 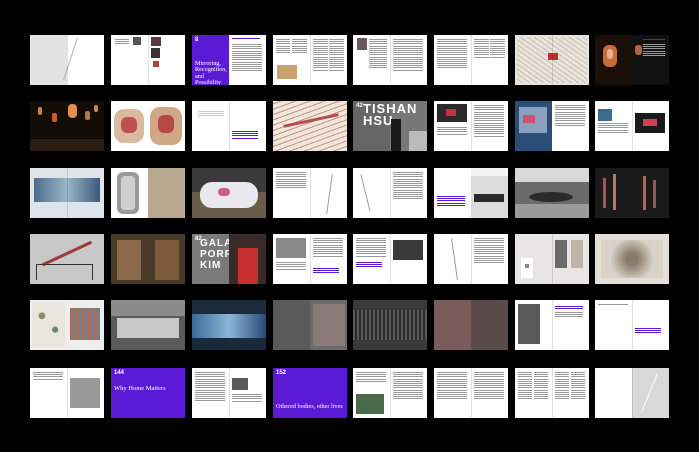 I want to click on spread-r5c1, so click(x=67, y=325).